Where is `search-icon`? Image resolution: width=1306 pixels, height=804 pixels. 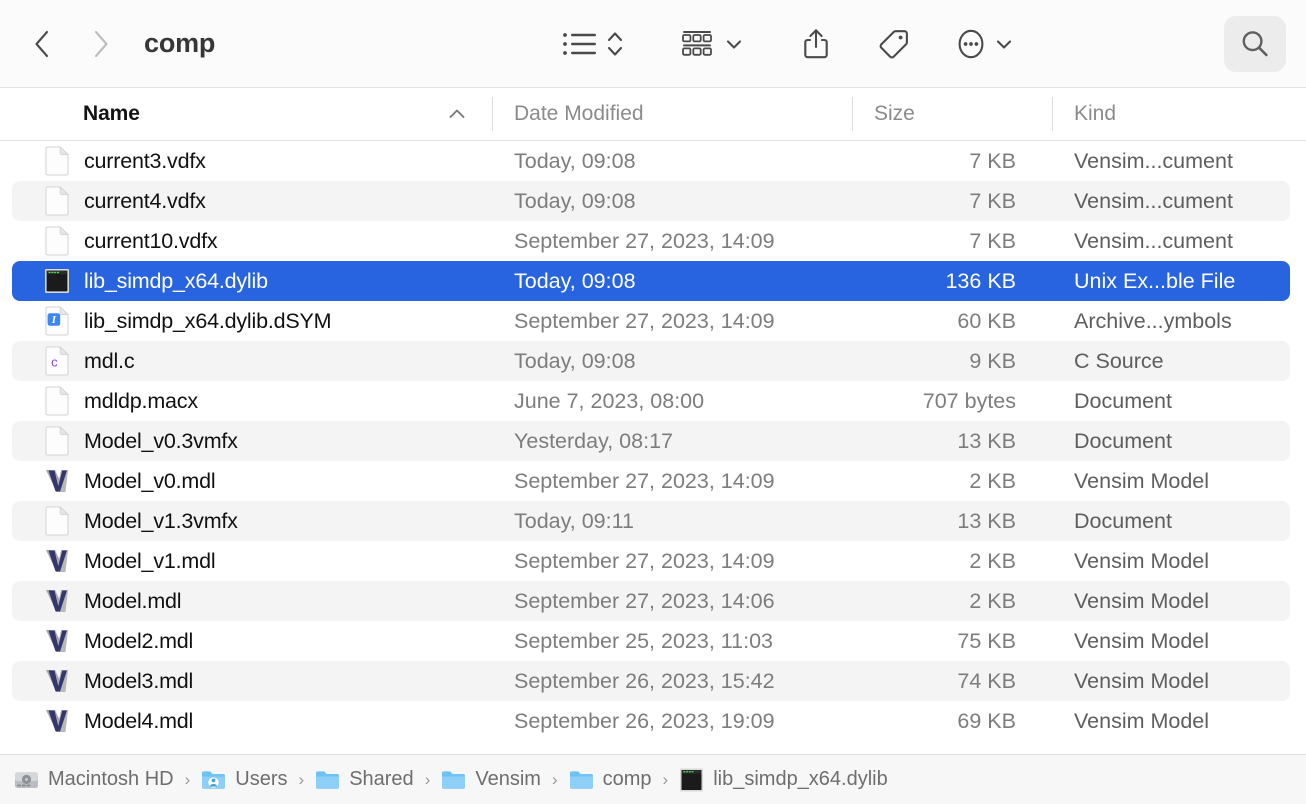 search-icon is located at coordinates (1255, 43).